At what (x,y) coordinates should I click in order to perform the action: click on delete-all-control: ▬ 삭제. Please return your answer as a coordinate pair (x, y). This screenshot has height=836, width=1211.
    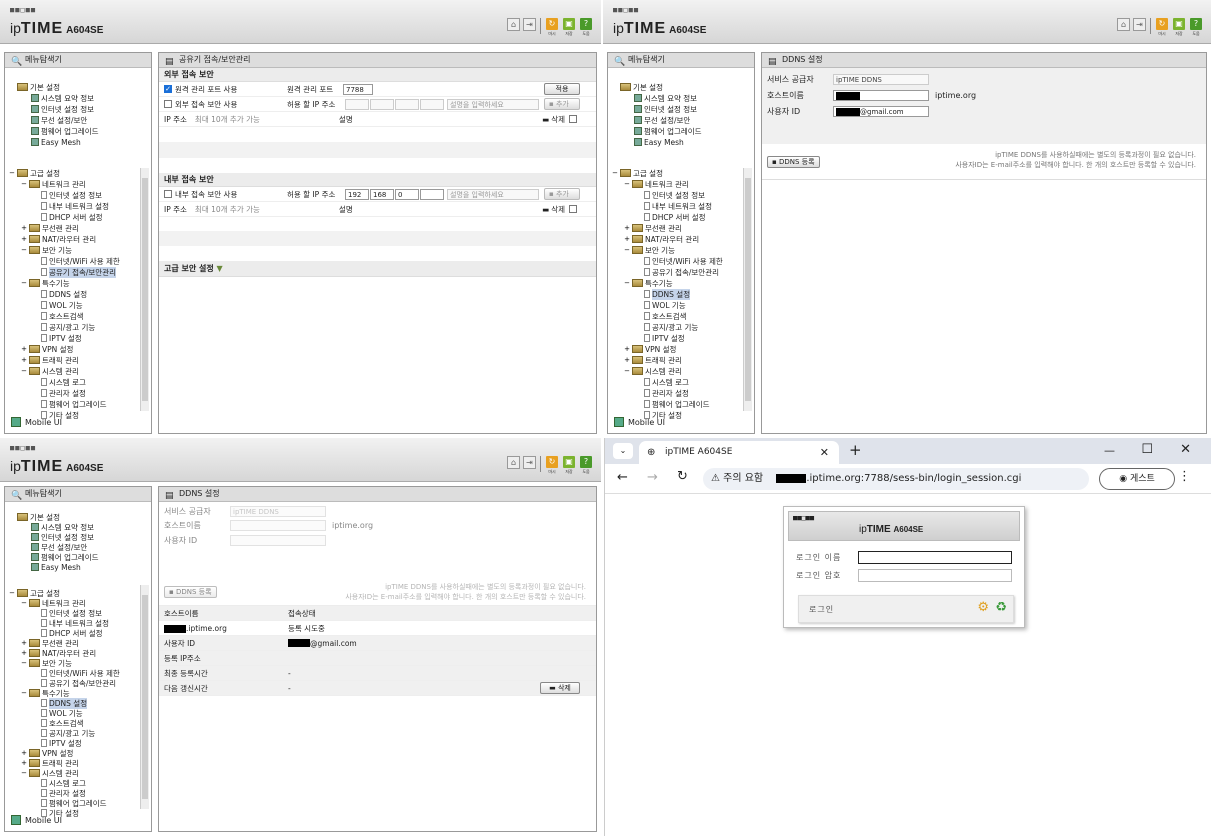
    Looking at the image, I should click on (561, 119).